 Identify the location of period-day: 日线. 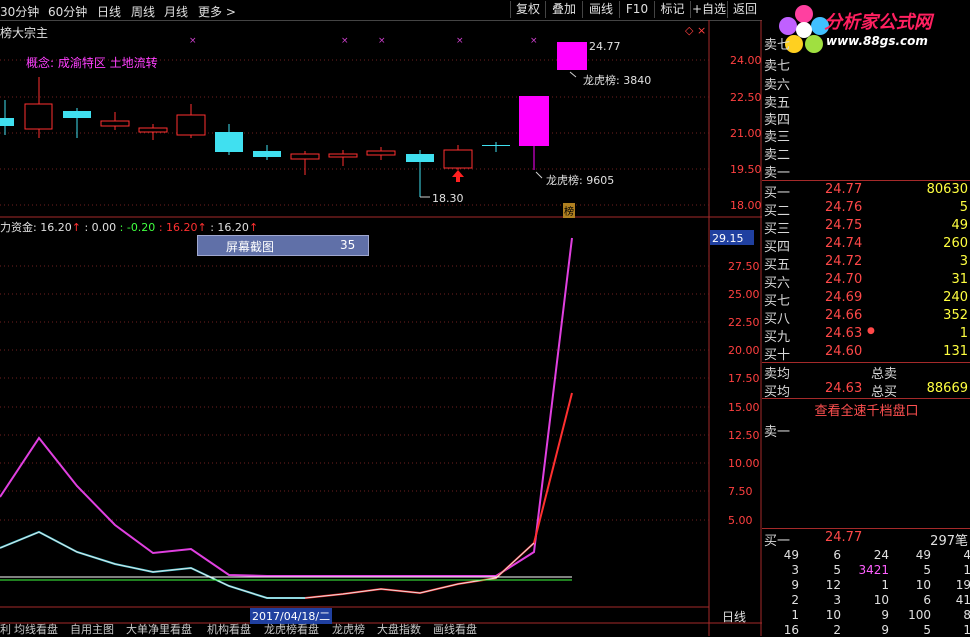
(109, 11).